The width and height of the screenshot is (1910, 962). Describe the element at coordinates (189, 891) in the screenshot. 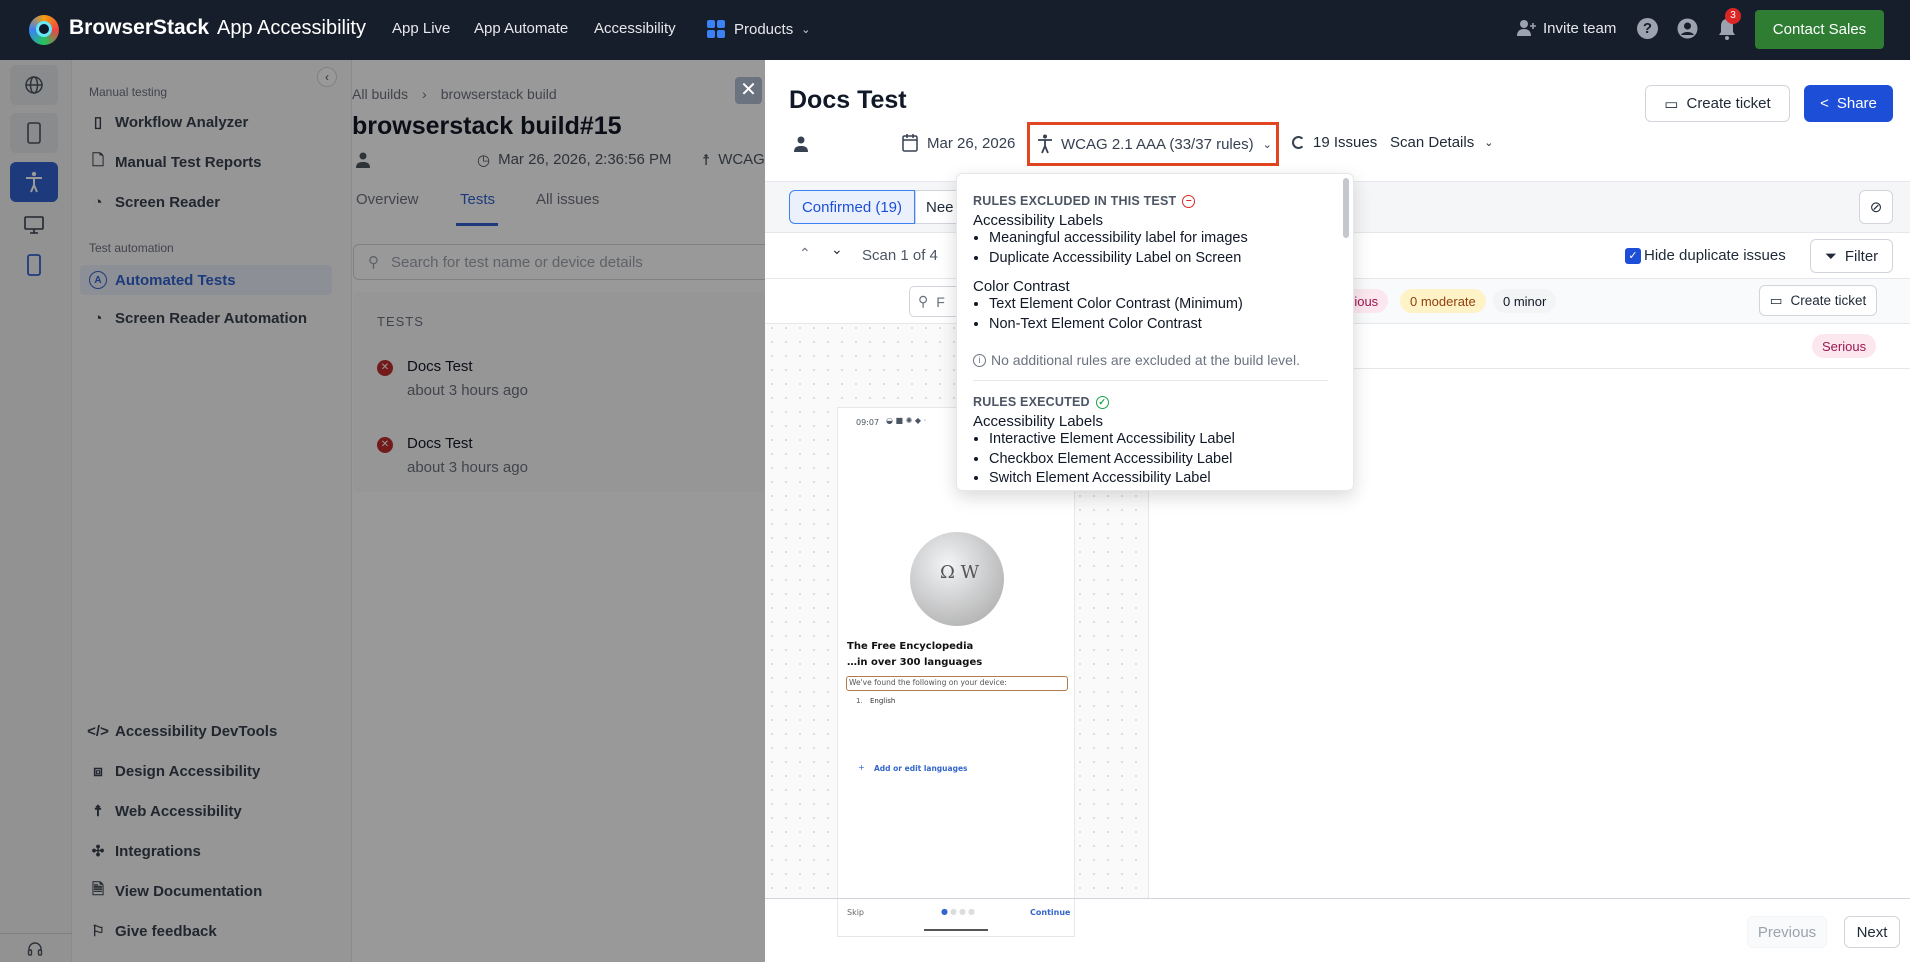

I see `sidebar-item-label: View Documentation` at that location.